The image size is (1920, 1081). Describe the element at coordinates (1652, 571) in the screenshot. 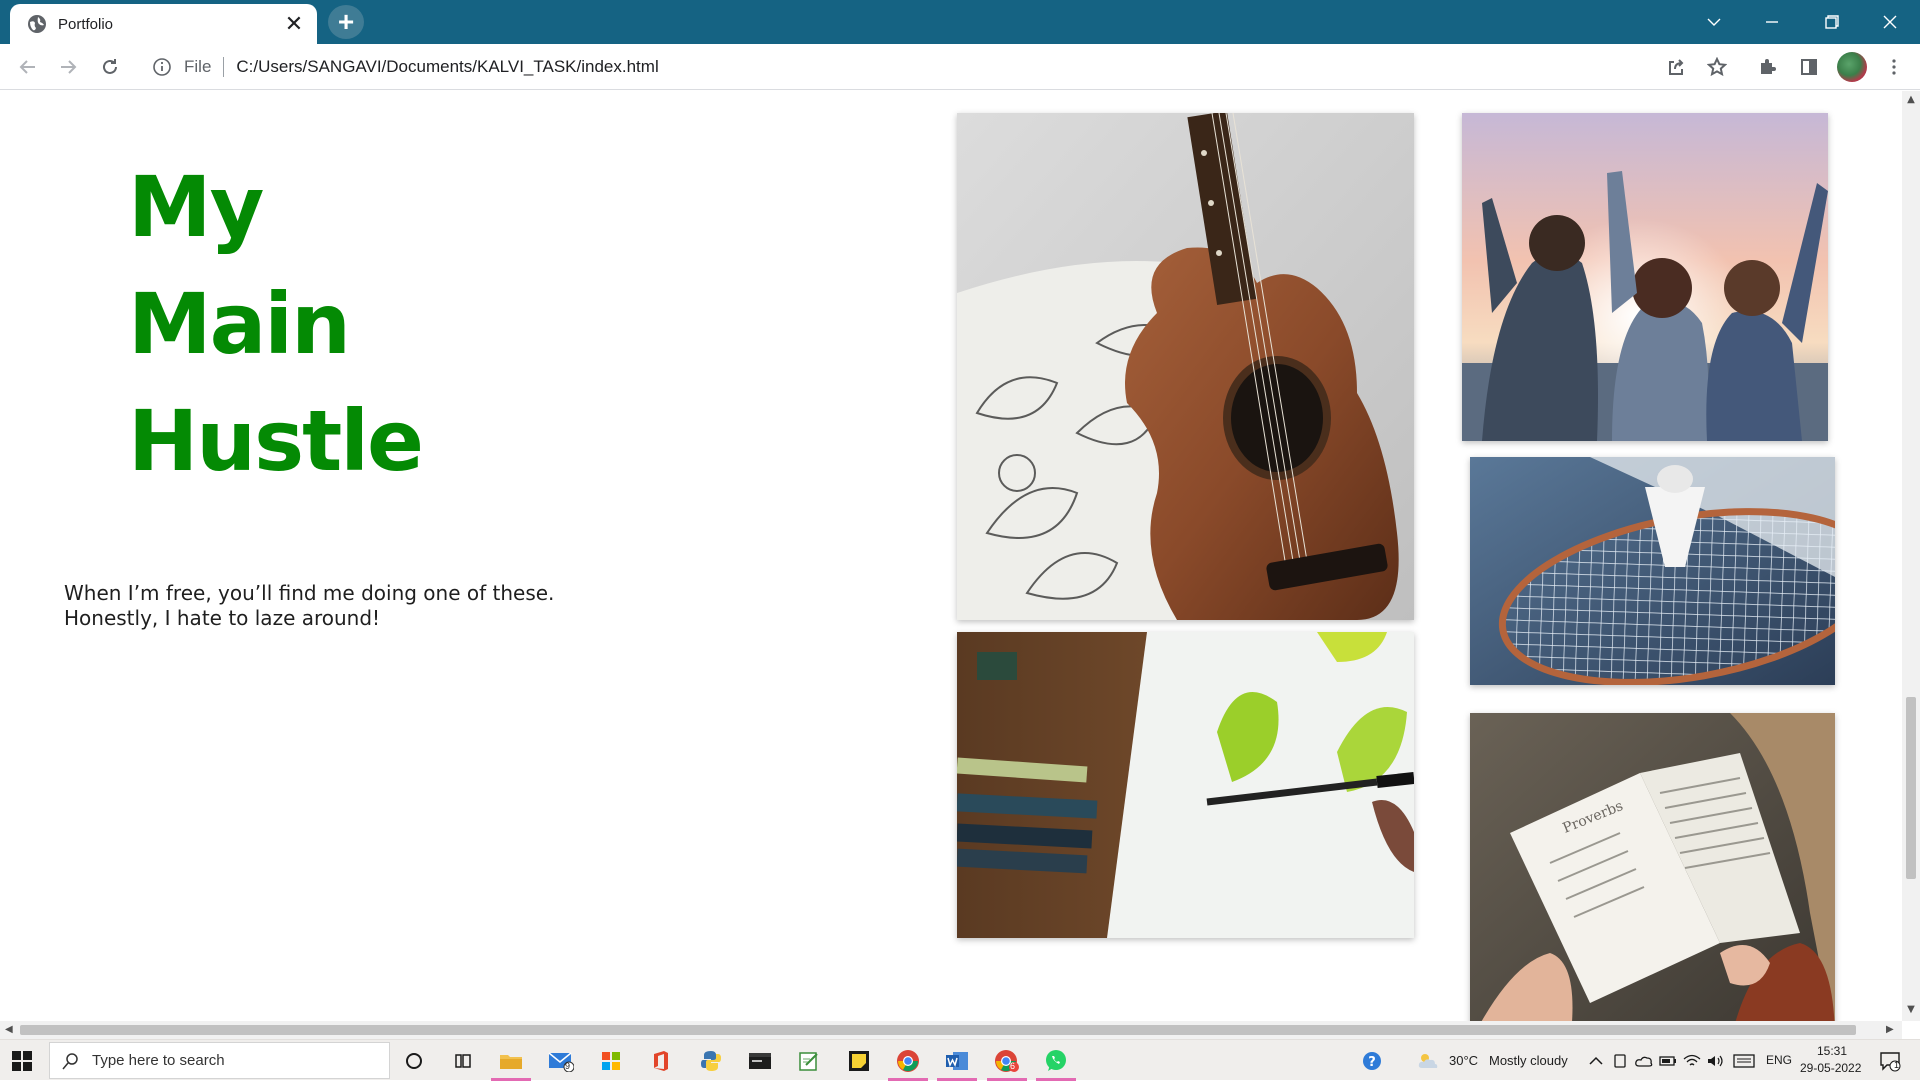

I see `badminton-photo` at that location.